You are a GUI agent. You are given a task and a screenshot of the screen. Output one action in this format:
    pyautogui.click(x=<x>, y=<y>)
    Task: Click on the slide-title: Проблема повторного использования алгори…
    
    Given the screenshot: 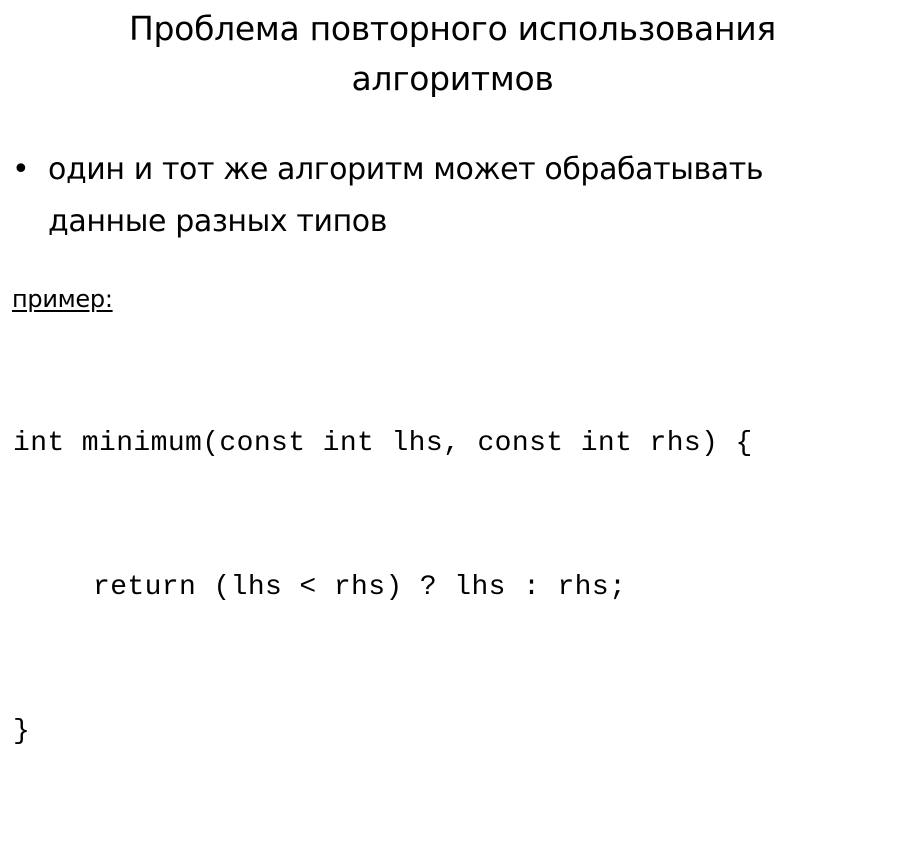 What is the action you would take?
    pyautogui.click(x=452, y=54)
    